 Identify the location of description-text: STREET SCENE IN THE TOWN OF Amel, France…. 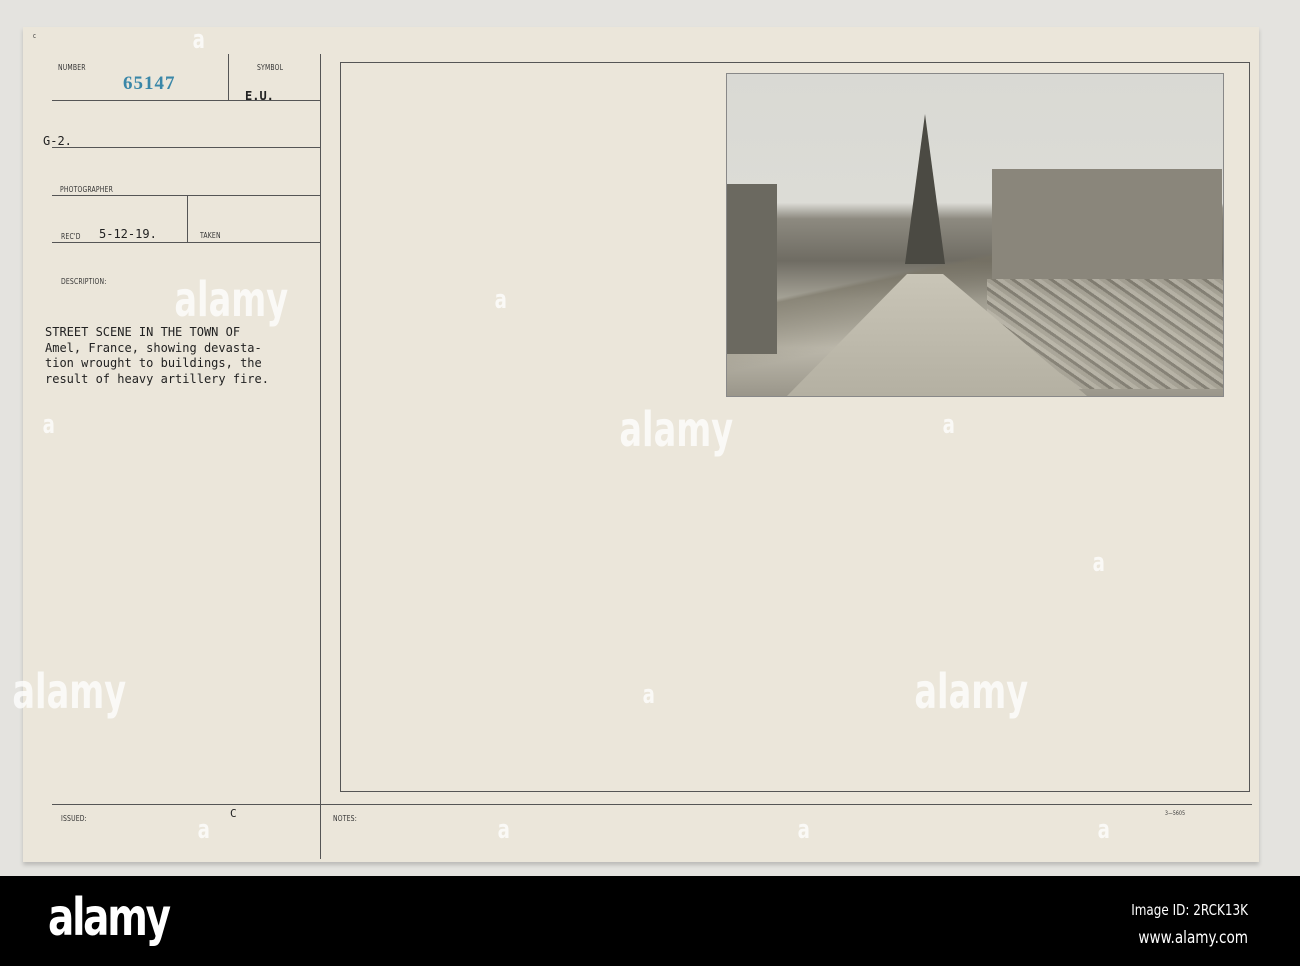
(157, 356).